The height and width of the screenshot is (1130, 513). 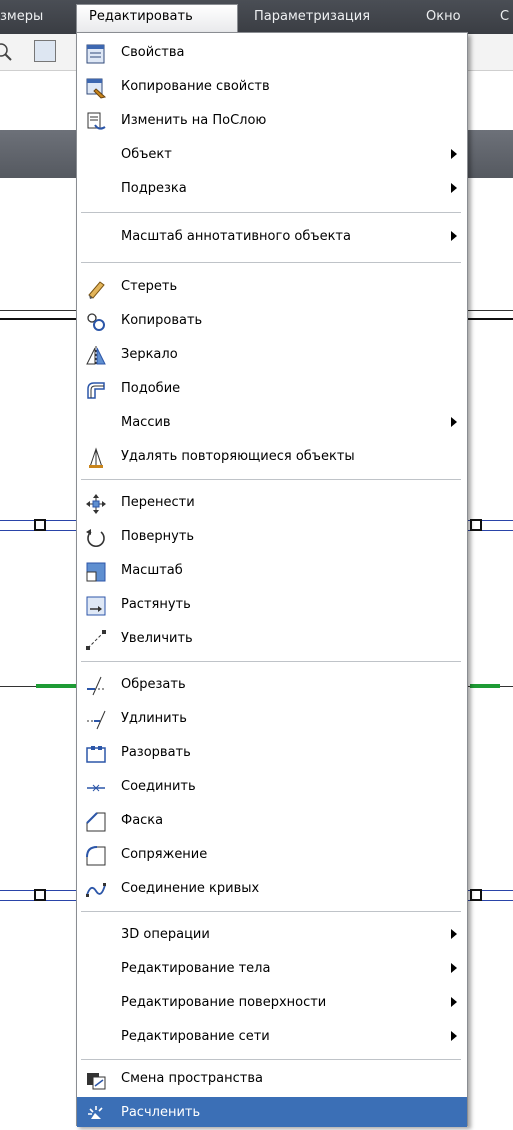 I want to click on menu-item-label: Копирование свойств, so click(x=195, y=86).